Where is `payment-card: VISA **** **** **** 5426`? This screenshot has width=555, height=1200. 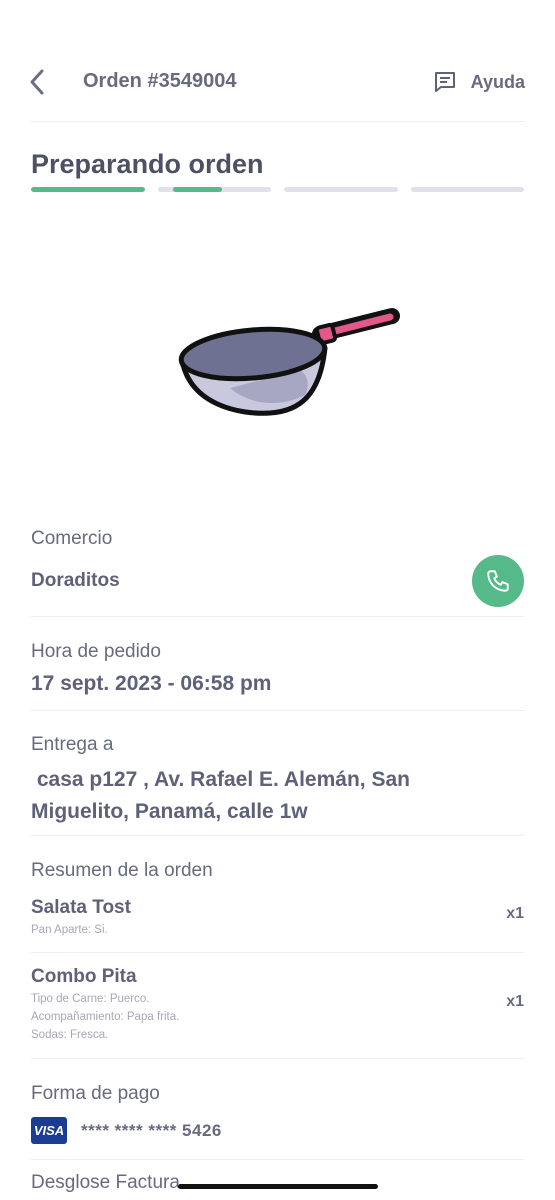 payment-card: VISA **** **** **** 5426 is located at coordinates (277, 1130).